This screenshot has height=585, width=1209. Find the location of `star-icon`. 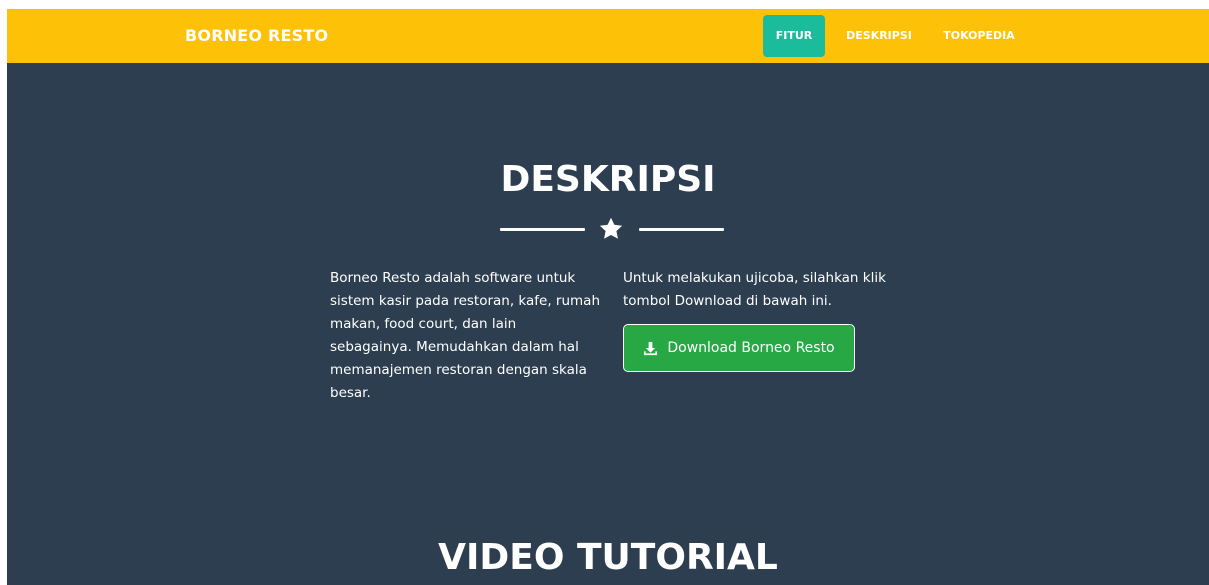

star-icon is located at coordinates (611, 228).